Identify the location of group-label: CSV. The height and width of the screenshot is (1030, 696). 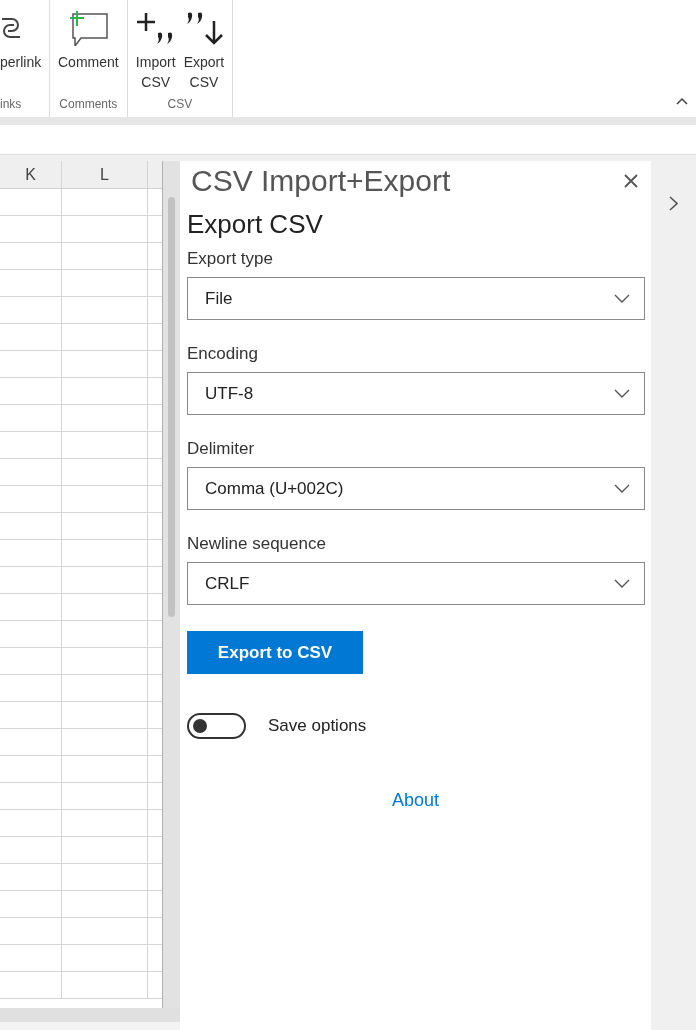
(180, 104).